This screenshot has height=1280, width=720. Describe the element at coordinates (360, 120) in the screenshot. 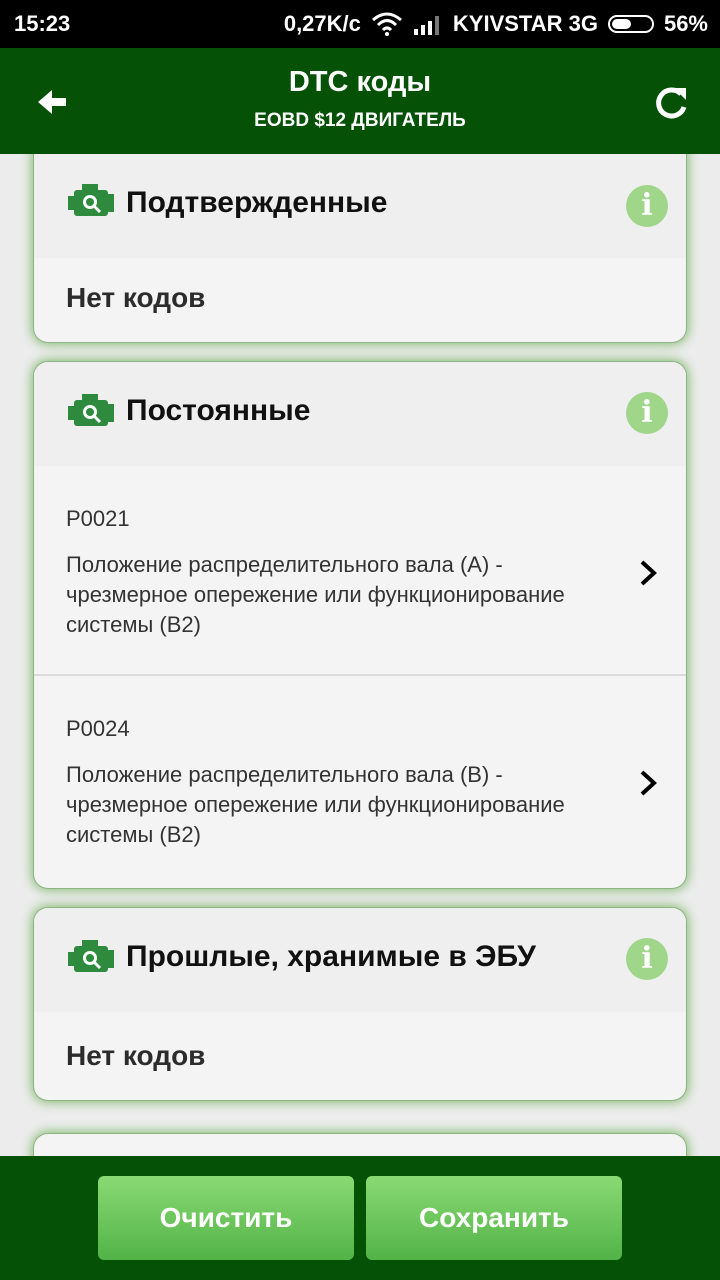

I see `page-subtitle: EOBD $12 ДВИГАТЕЛЬ` at that location.